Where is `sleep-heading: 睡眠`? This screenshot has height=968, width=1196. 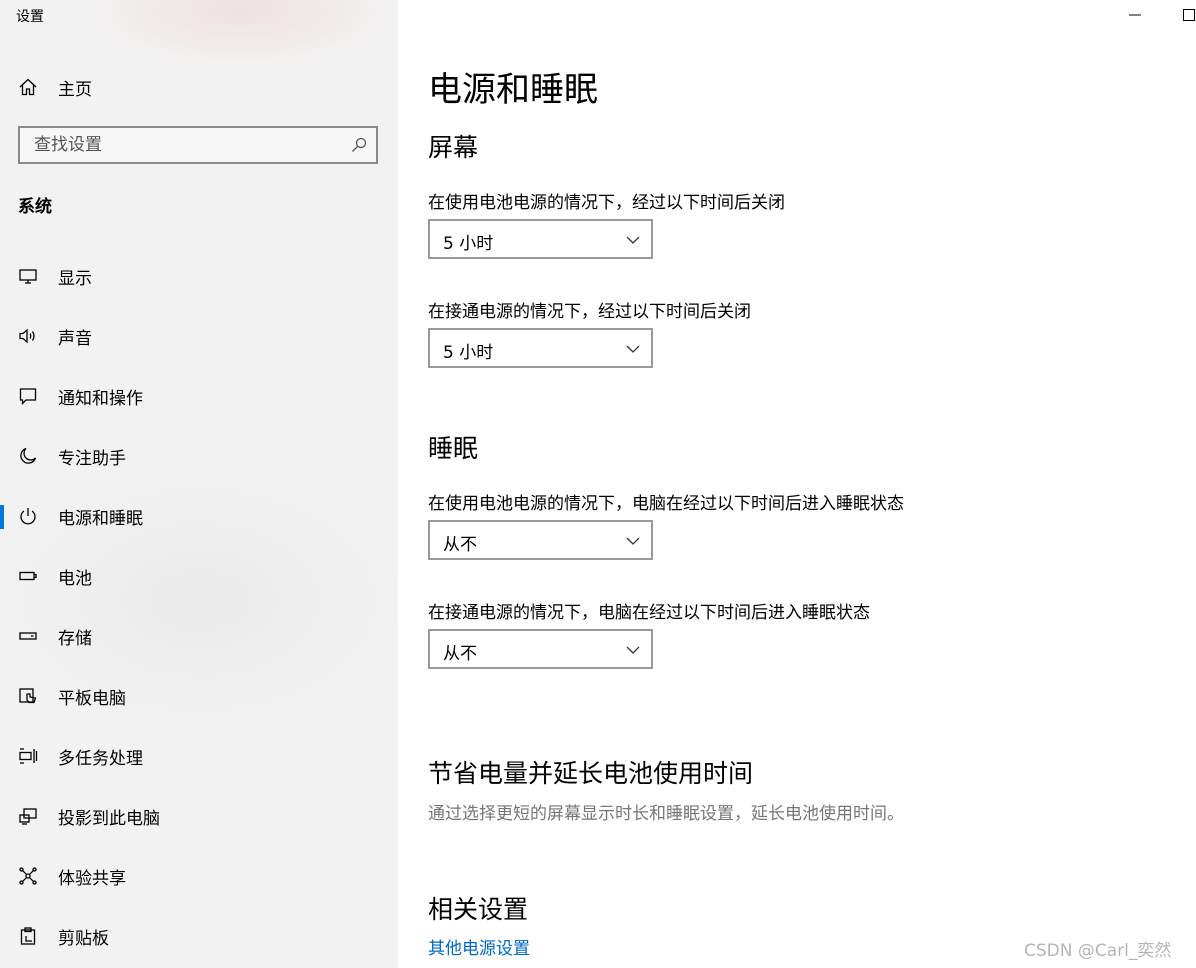 sleep-heading: 睡眠 is located at coordinates (453, 448).